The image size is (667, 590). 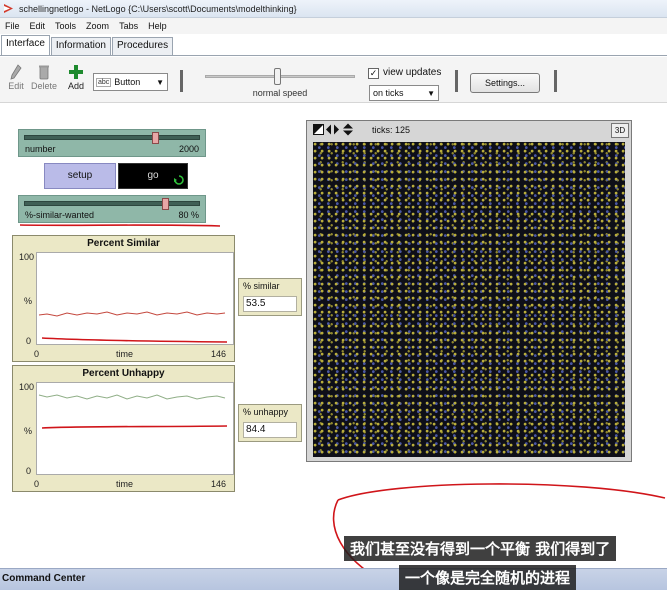 I want to click on go-label: go, so click(x=153, y=175).